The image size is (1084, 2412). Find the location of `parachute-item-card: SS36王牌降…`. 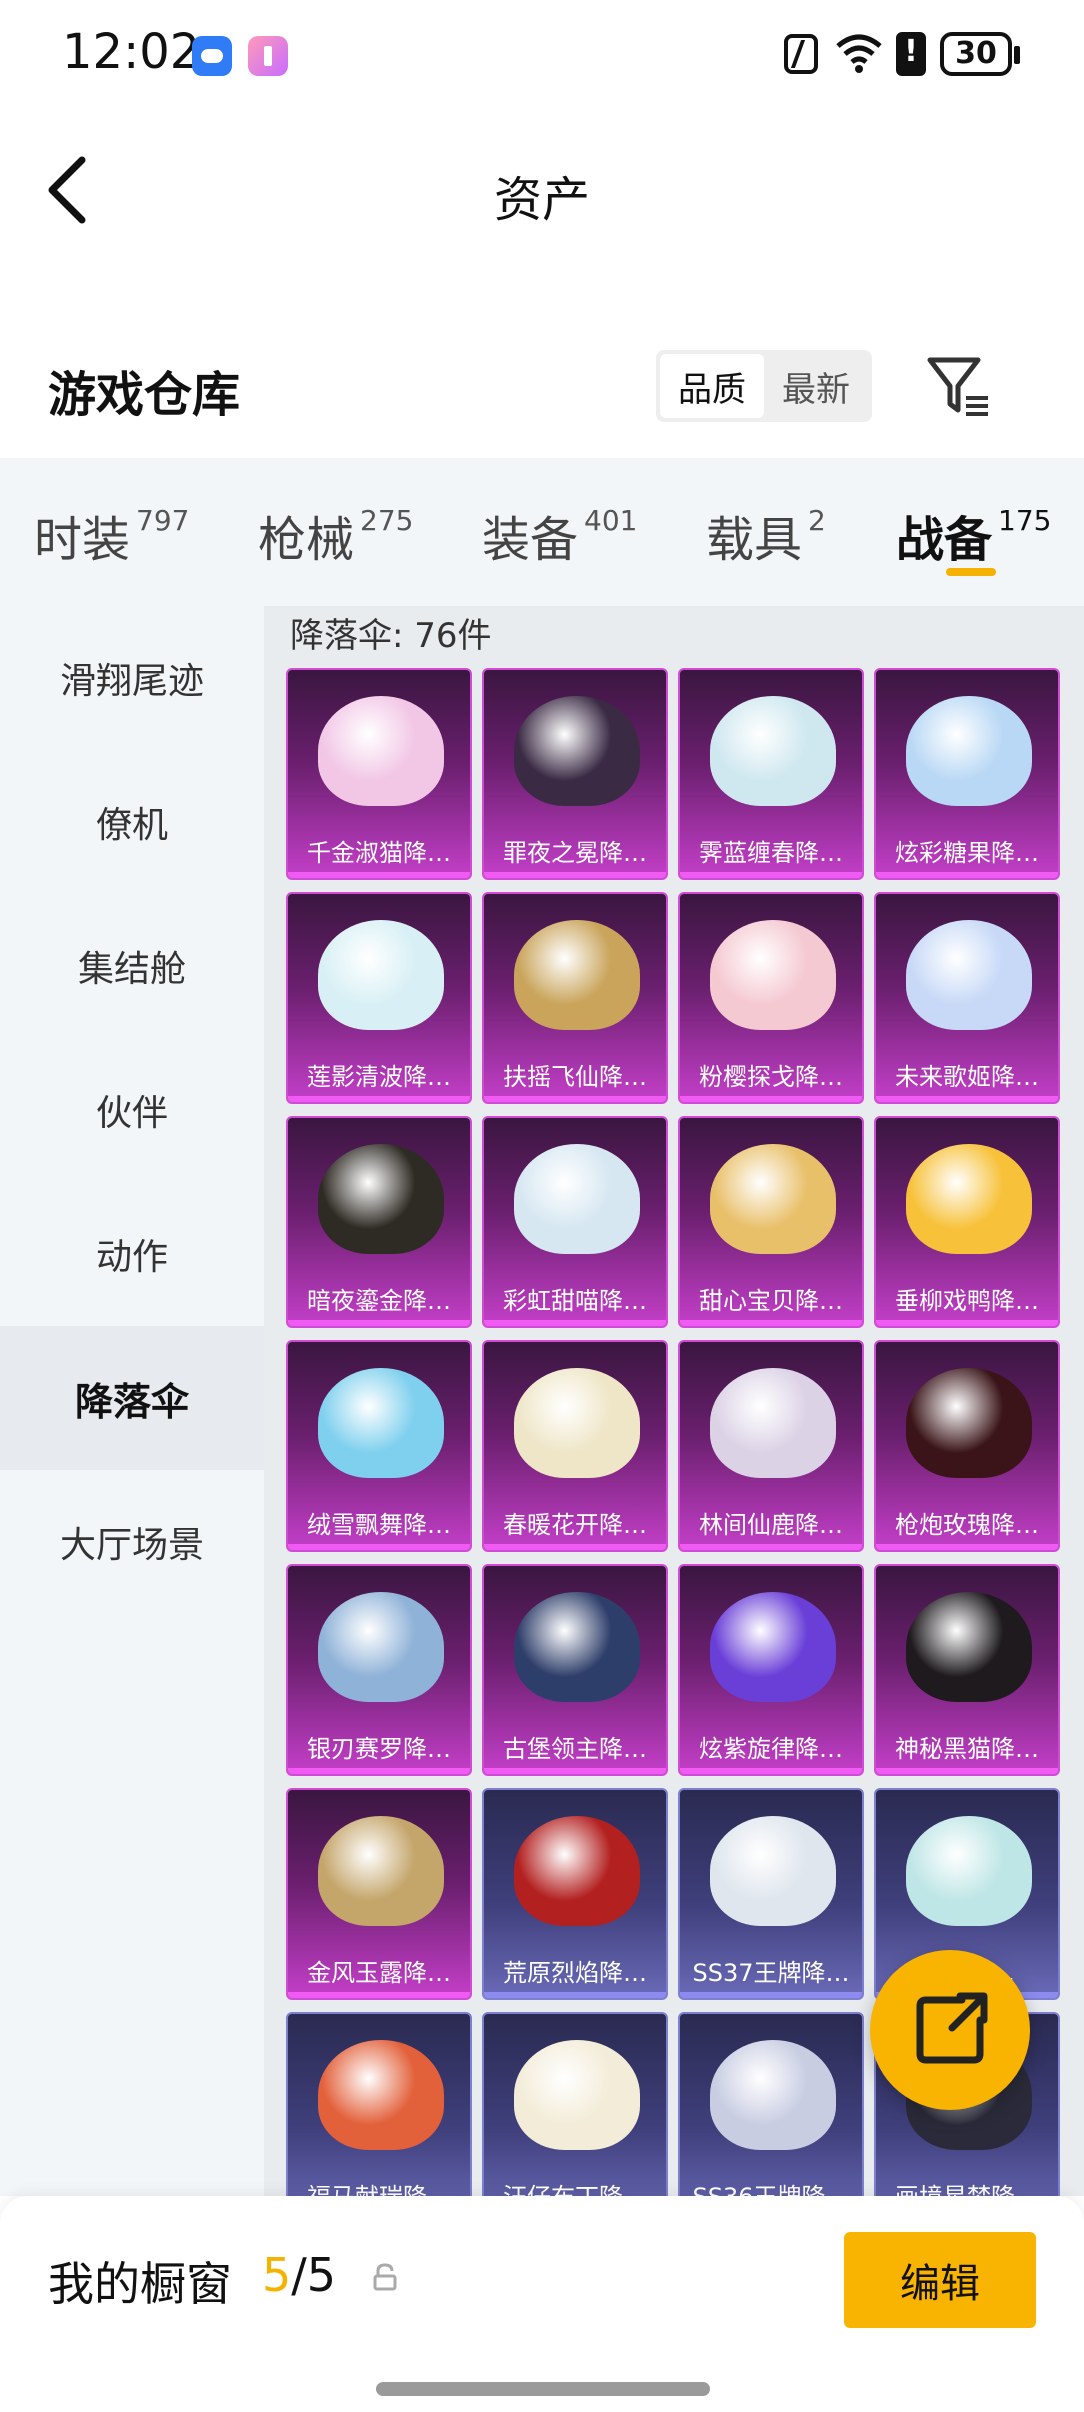

parachute-item-card: SS36王牌降… is located at coordinates (771, 2104).